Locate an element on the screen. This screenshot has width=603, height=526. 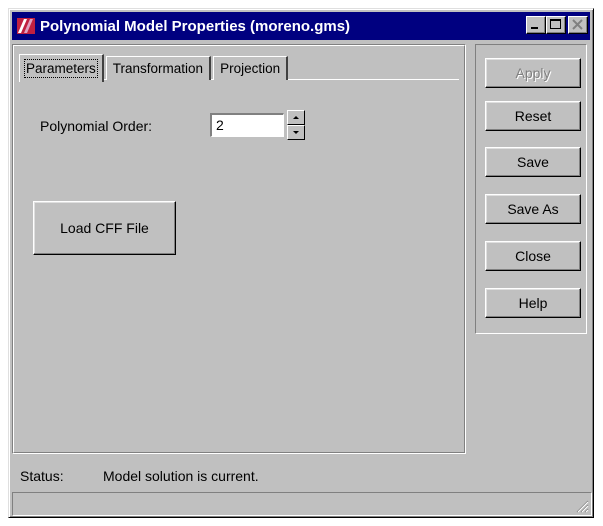
close-icon is located at coordinates (577, 24).